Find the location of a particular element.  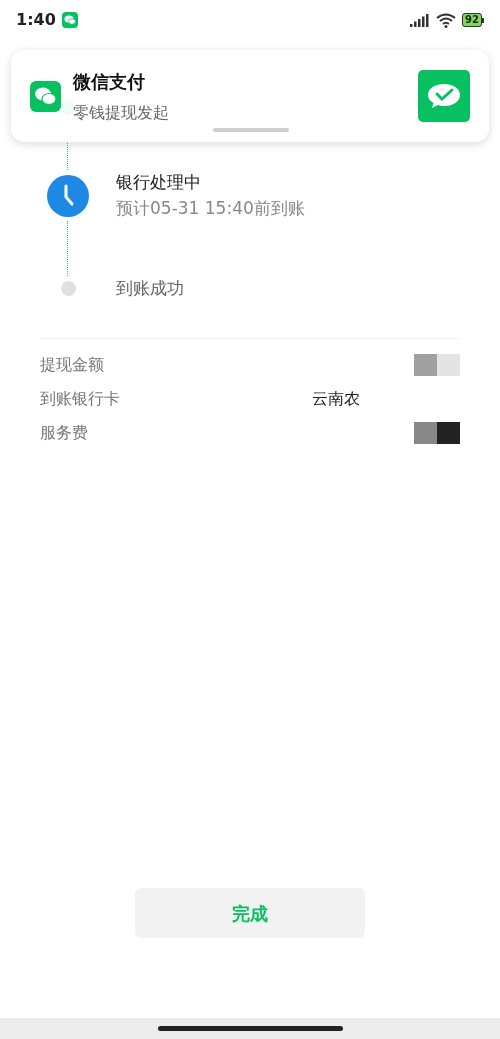

detail-label: 到账银行卡 is located at coordinates (80, 398).